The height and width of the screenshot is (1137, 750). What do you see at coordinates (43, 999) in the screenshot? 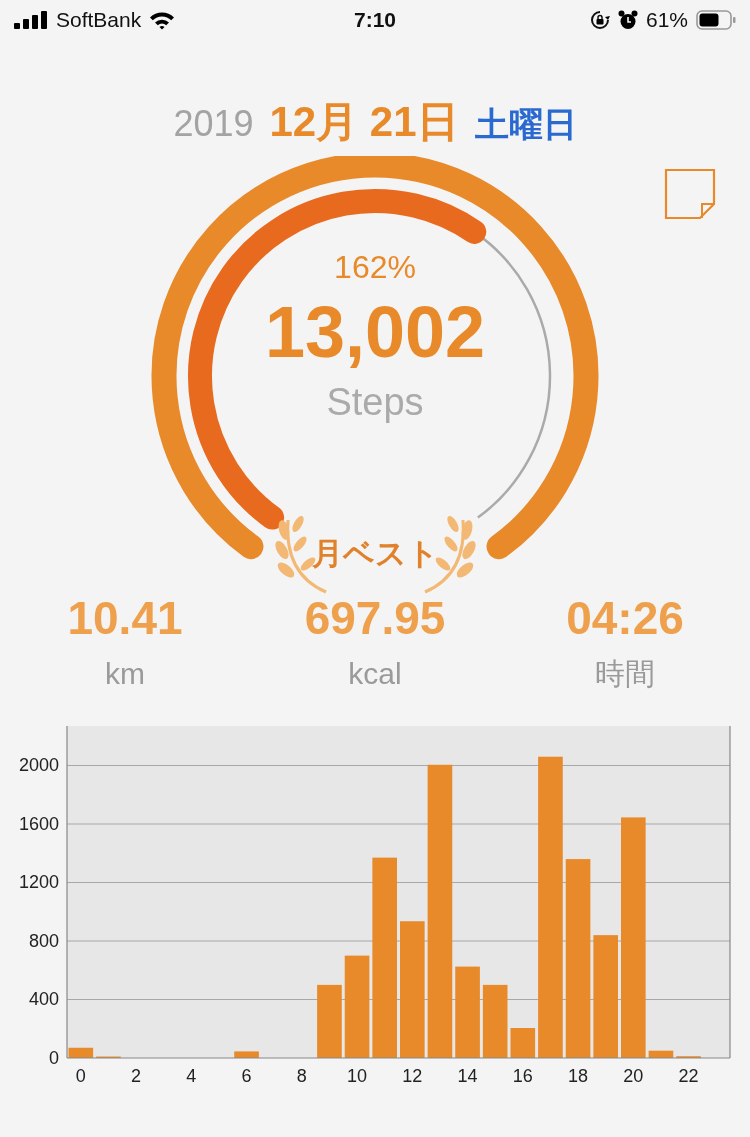
I see `y-tick-label: 400` at bounding box center [43, 999].